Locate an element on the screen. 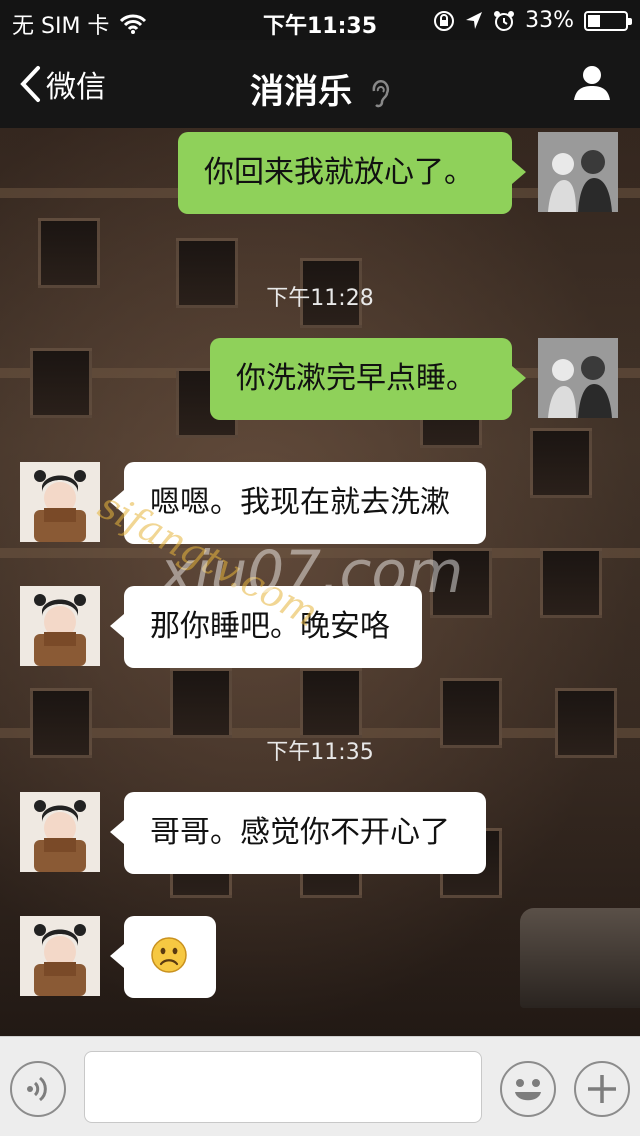  nav-bar: 微信 消消乐 is located at coordinates (320, 84).